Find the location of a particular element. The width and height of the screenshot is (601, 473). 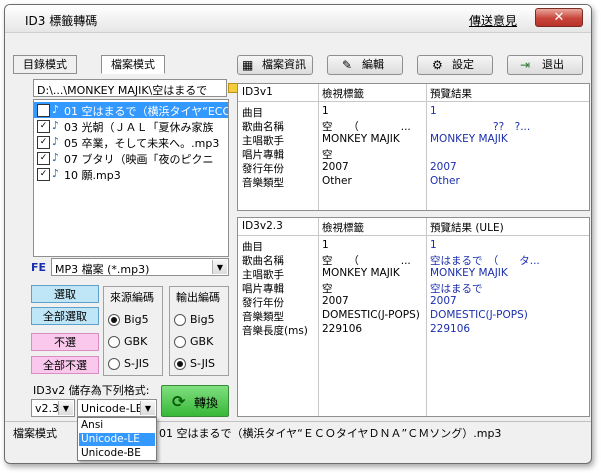

tab-directory-mode: 目錄模式 is located at coordinates (45, 64).